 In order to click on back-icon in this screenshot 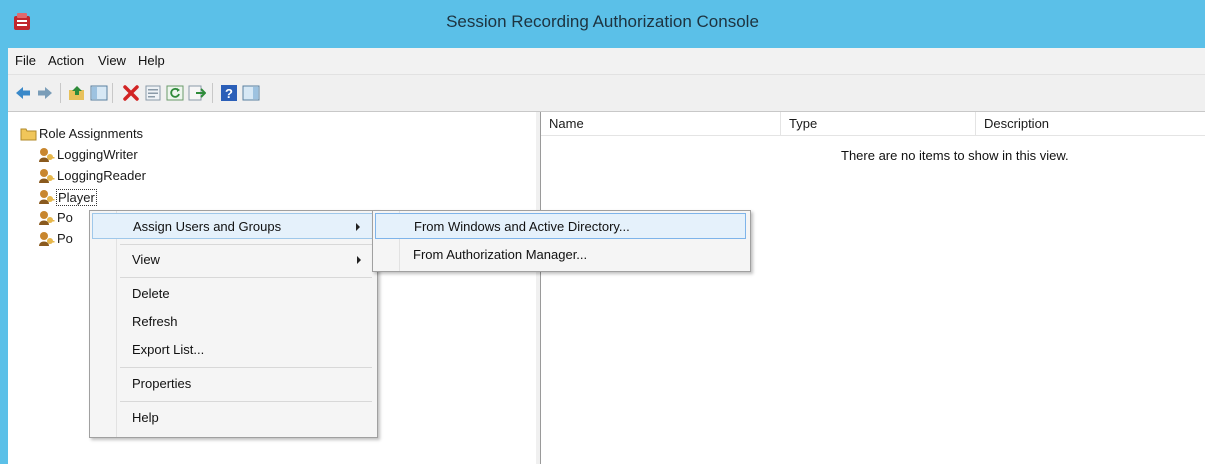, I will do `click(23, 93)`.